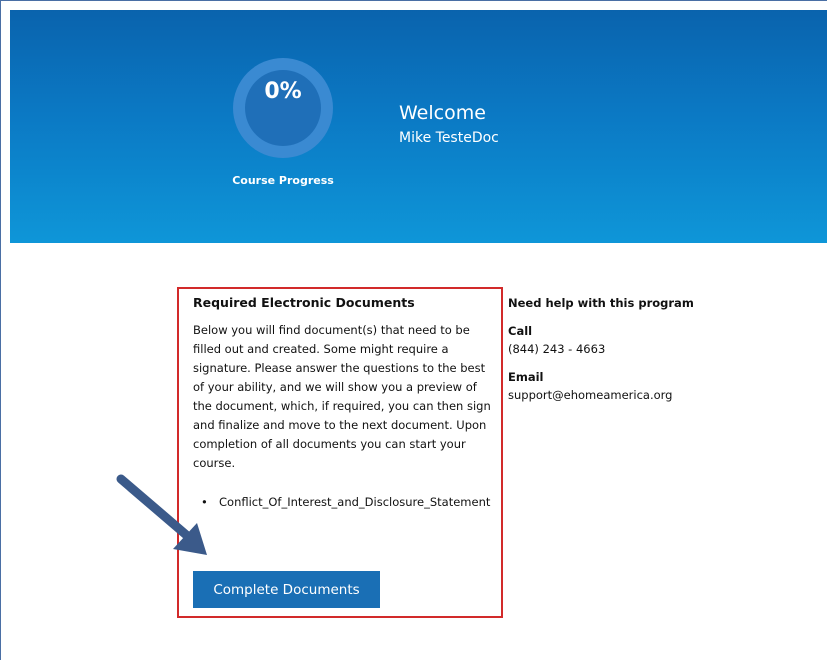 Image resolution: width=827 pixels, height=660 pixels. What do you see at coordinates (557, 349) in the screenshot?
I see `phone-number: (844) 243 - 4663` at bounding box center [557, 349].